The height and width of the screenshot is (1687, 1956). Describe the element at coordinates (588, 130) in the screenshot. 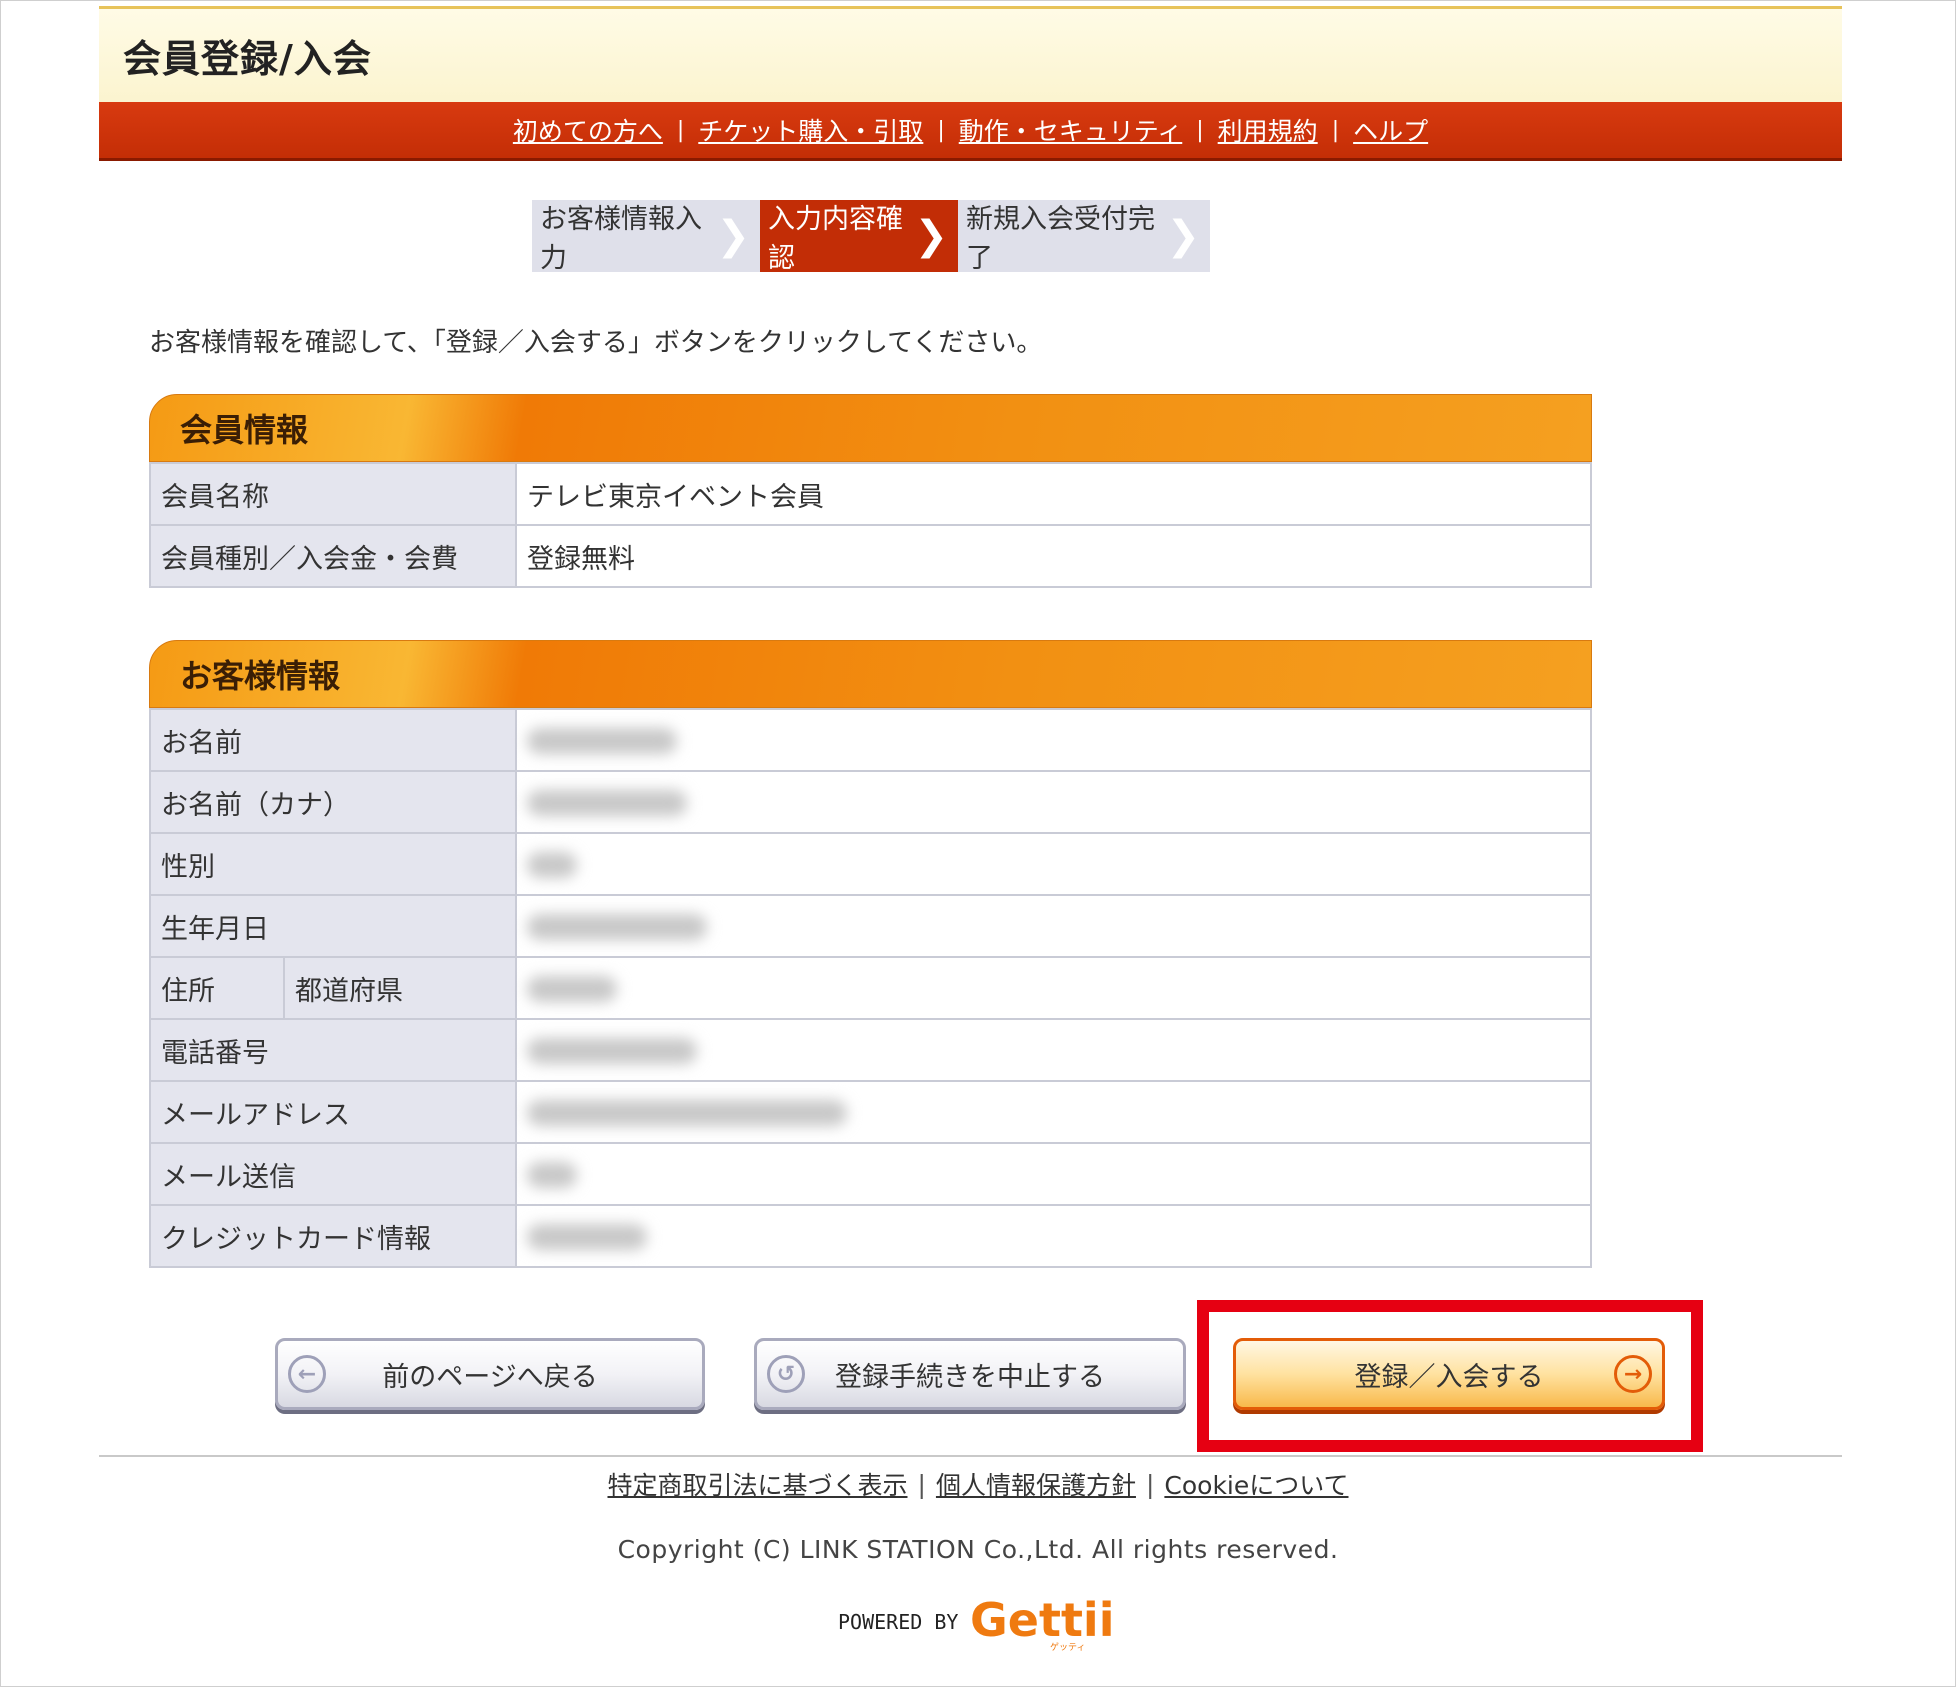

I see `nav-link-first-time: 初めての方へ` at that location.